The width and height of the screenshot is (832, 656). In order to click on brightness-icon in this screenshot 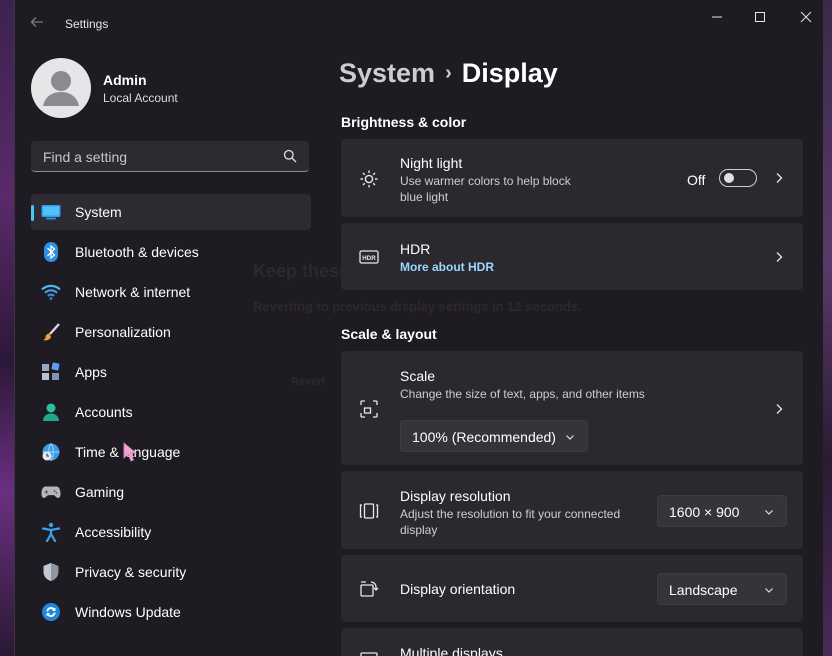, I will do `click(369, 179)`.